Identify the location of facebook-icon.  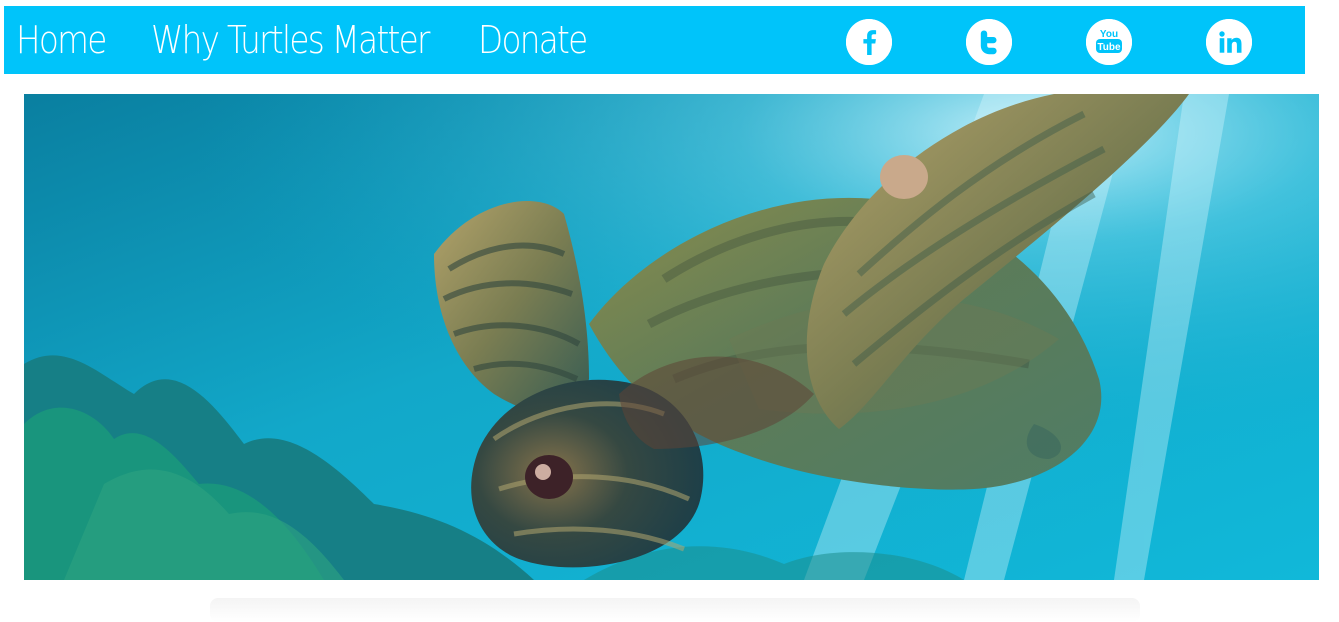
(869, 42).